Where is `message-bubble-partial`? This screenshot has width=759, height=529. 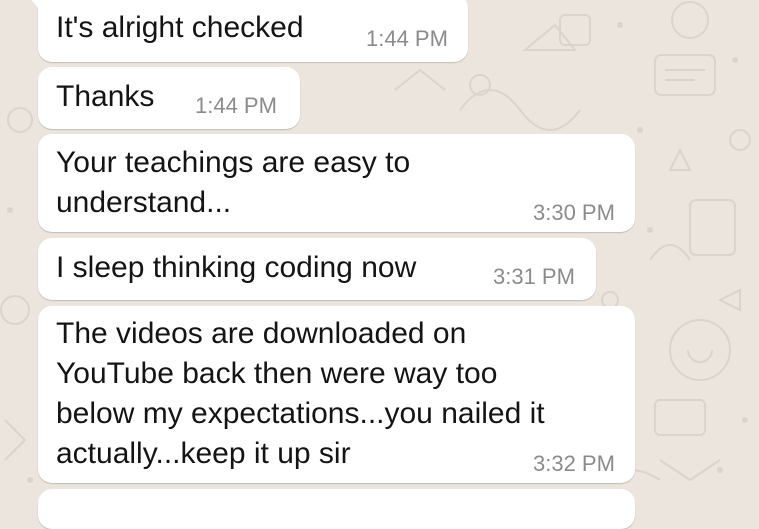
message-bubble-partial is located at coordinates (336, 509).